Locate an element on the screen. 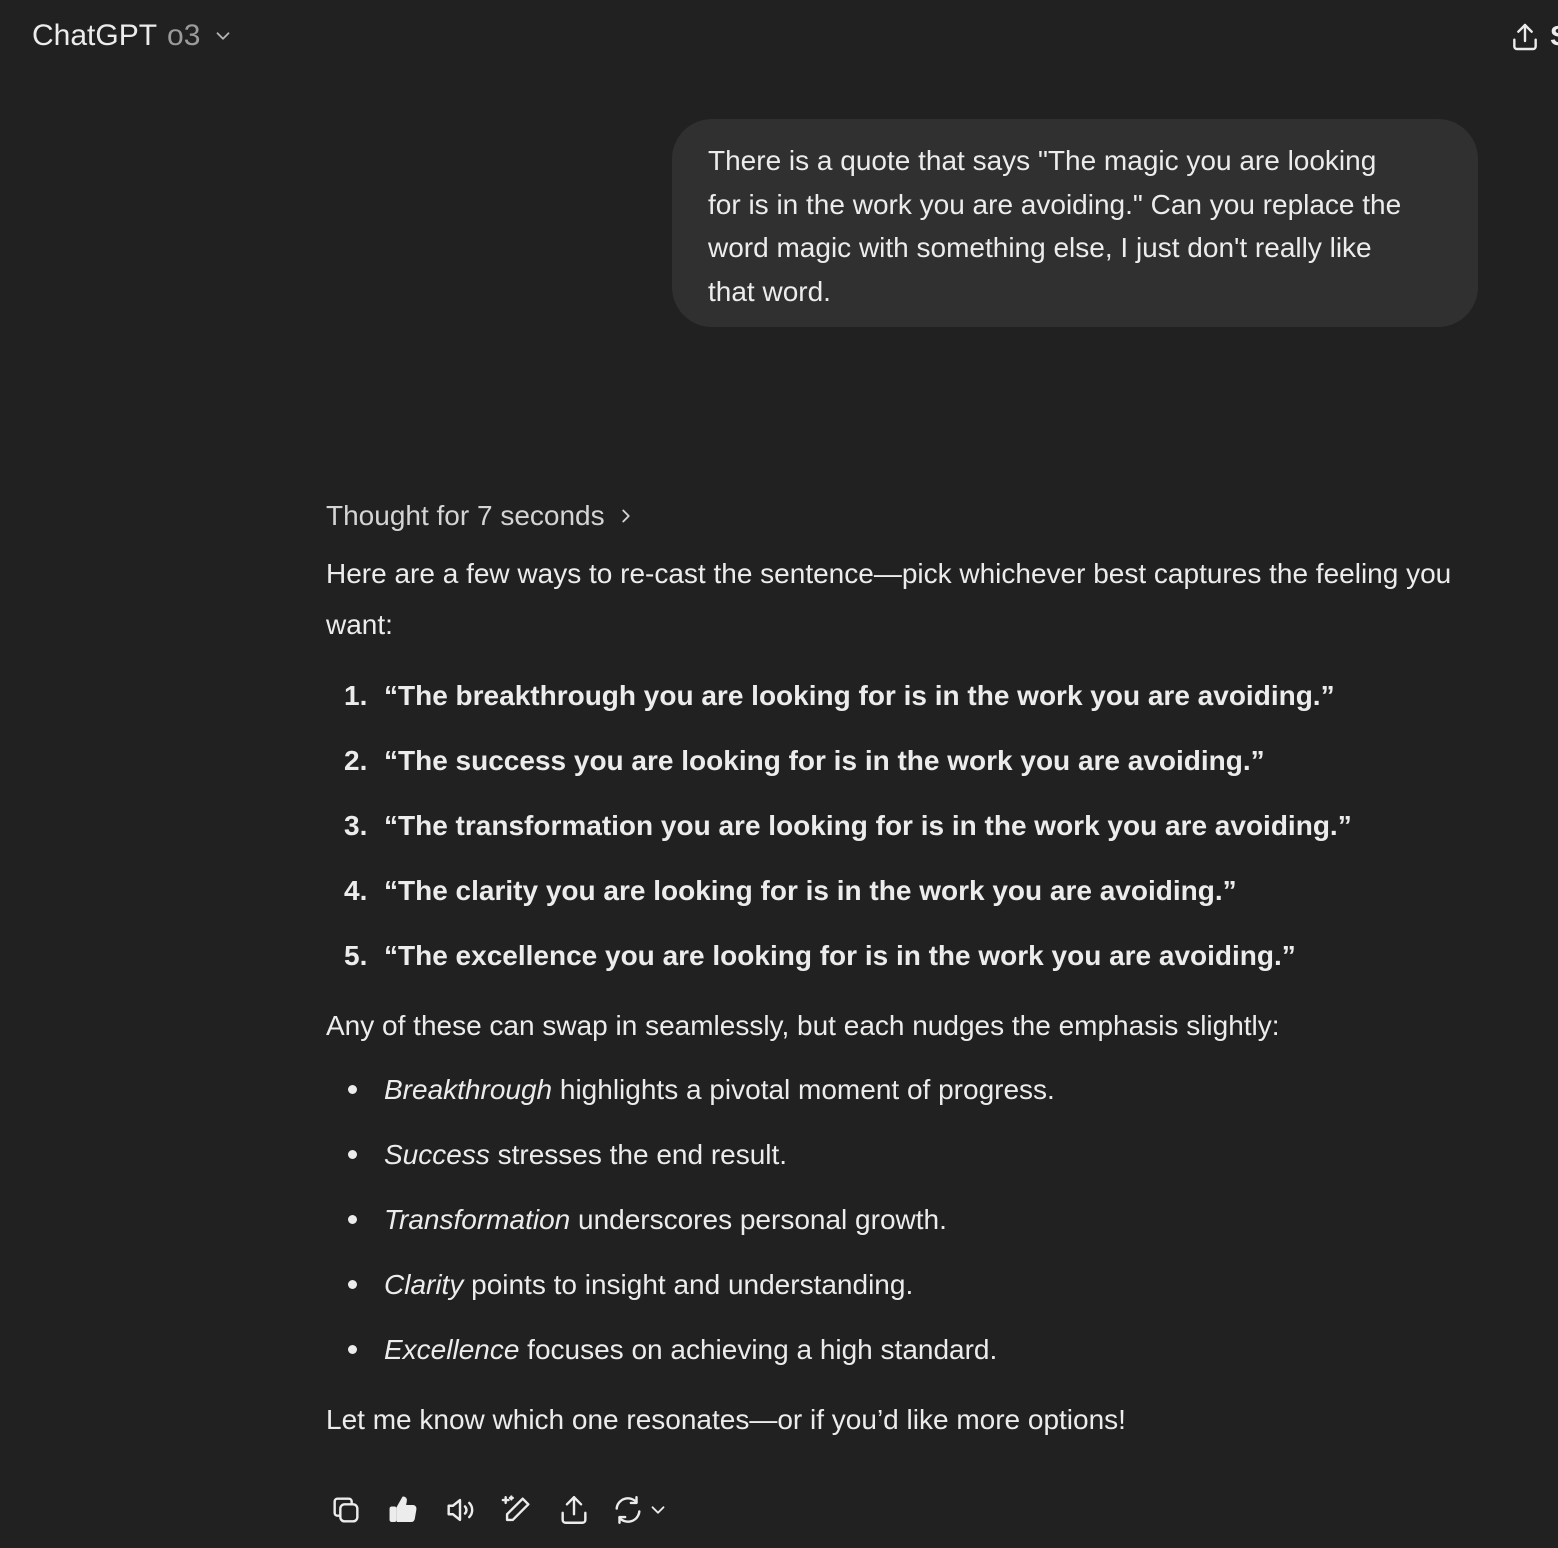 The height and width of the screenshot is (1548, 1558). message-actions is located at coordinates (497, 1510).